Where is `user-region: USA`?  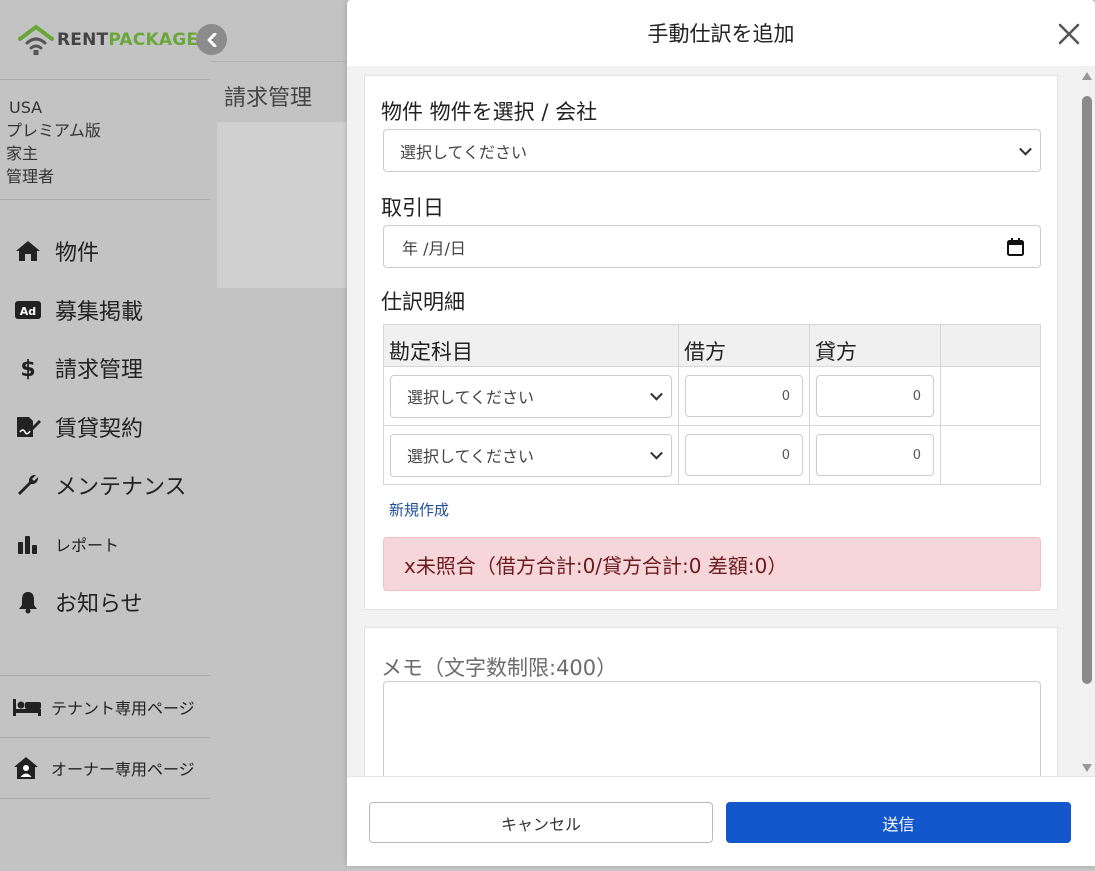 user-region: USA is located at coordinates (26, 107).